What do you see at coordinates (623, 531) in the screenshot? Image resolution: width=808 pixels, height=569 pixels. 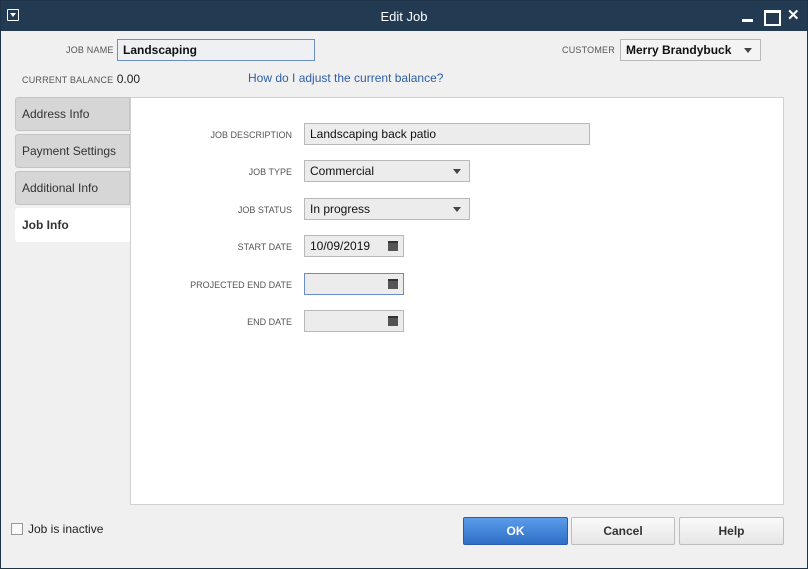 I see `cancel-button: Cancel` at bounding box center [623, 531].